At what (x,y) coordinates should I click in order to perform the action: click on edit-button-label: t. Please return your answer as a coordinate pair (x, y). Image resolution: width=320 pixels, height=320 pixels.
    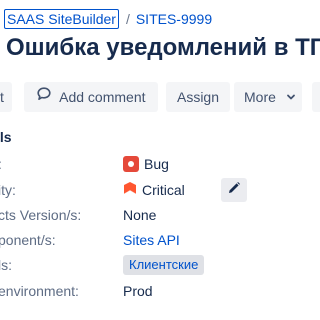
    Looking at the image, I should click on (2, 97).